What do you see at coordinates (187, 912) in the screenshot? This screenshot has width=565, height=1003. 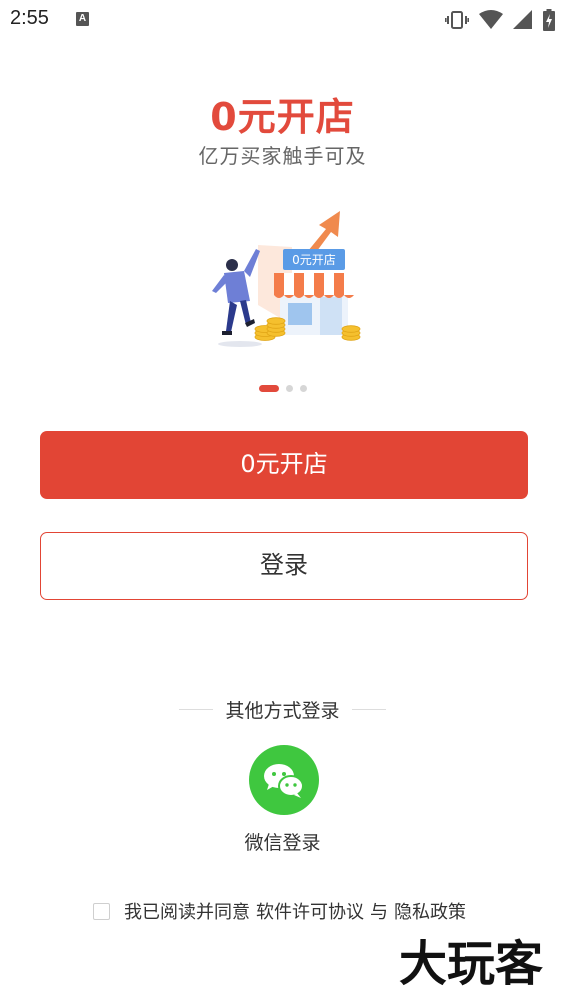 I see `agreement-prefix: 我已阅读并同意` at bounding box center [187, 912].